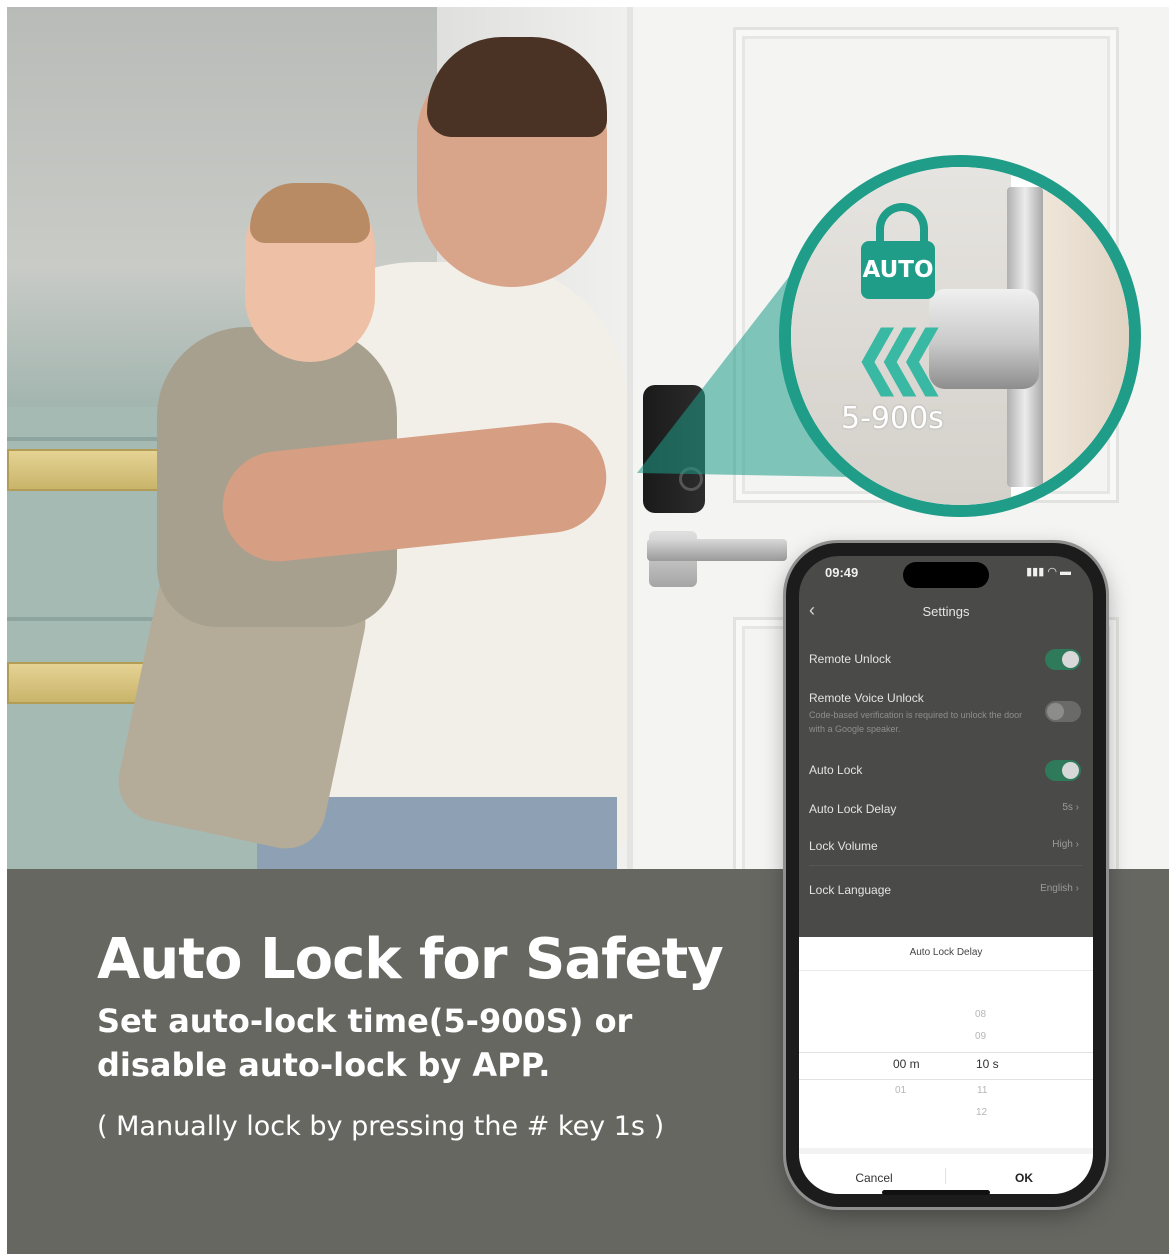 Image resolution: width=1169 pixels, height=1254 pixels. What do you see at coordinates (1056, 888) in the screenshot?
I see `setting-value: English` at bounding box center [1056, 888].